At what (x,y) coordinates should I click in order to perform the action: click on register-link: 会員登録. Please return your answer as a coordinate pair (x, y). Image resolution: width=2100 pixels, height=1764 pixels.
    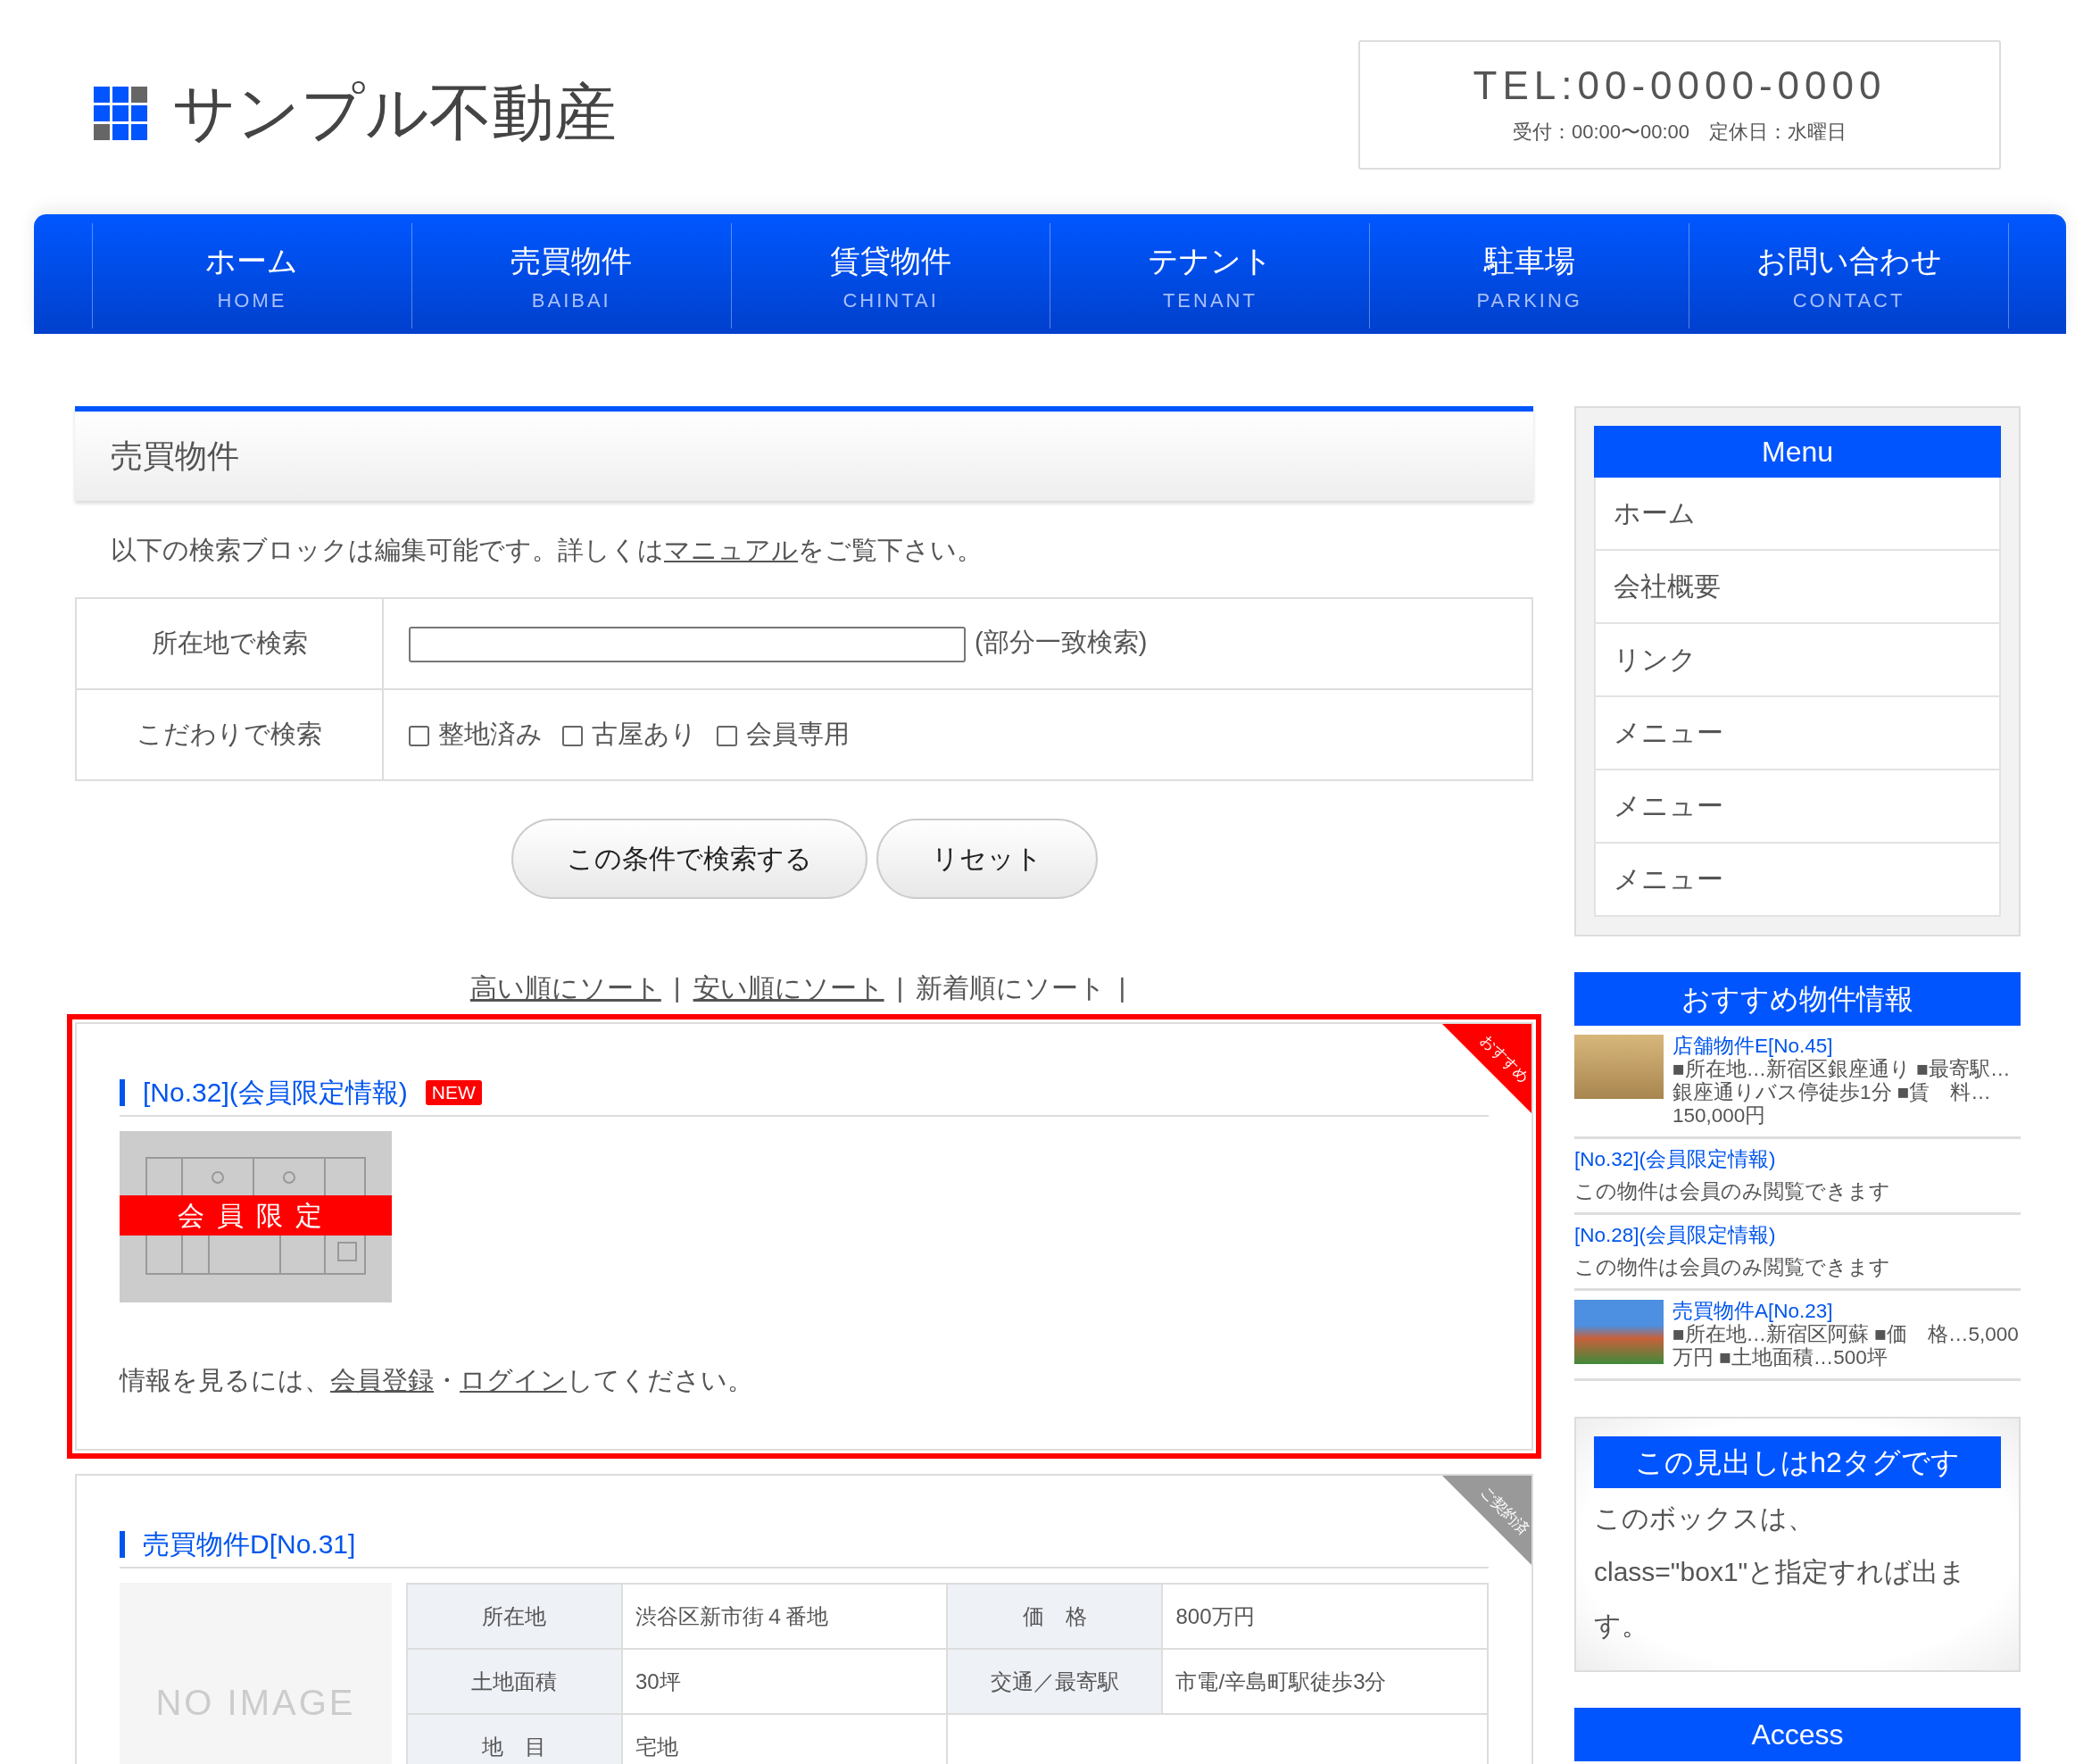
    Looking at the image, I should click on (382, 1380).